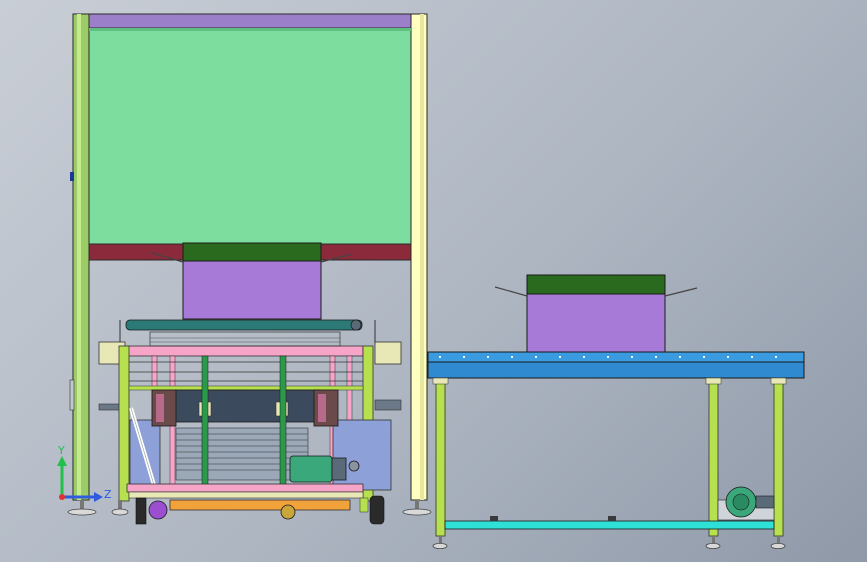 This screenshot has height=562, width=867. I want to click on hopper-body, so click(250, 136).